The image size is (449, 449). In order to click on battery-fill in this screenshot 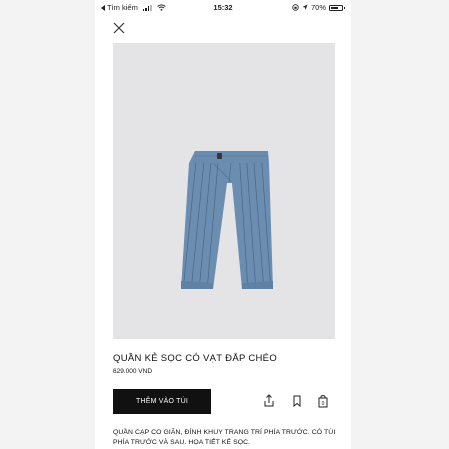, I will do `click(334, 7)`.